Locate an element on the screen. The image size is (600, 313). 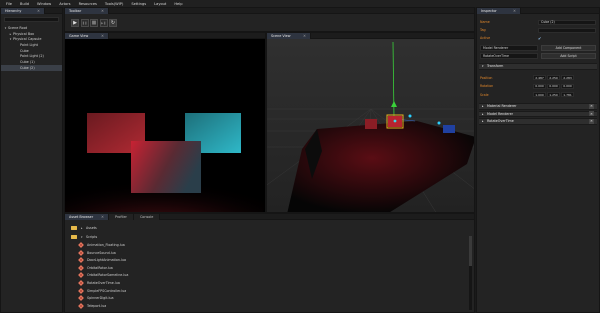
position-label: Position is located at coordinates (486, 77).